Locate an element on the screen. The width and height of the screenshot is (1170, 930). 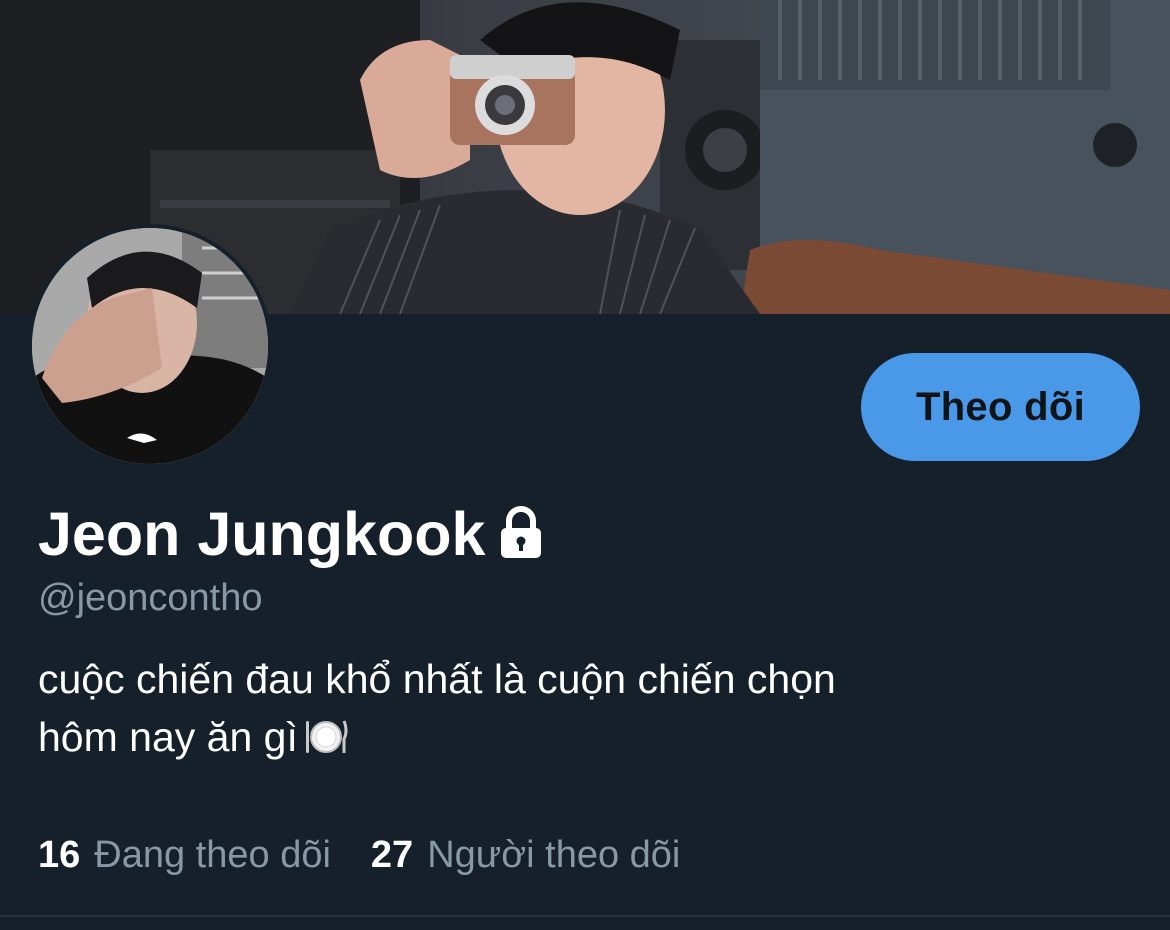
profile-avatar is located at coordinates (150, 346).